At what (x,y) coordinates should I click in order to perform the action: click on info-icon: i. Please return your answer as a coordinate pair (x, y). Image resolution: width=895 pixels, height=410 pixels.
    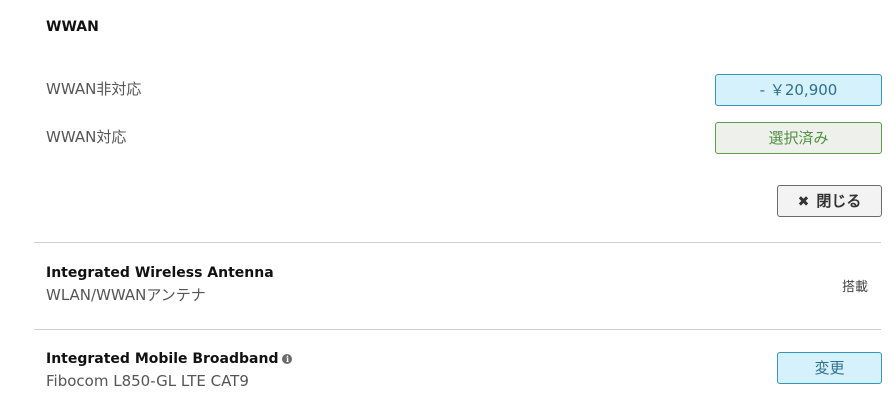
    Looking at the image, I should click on (287, 359).